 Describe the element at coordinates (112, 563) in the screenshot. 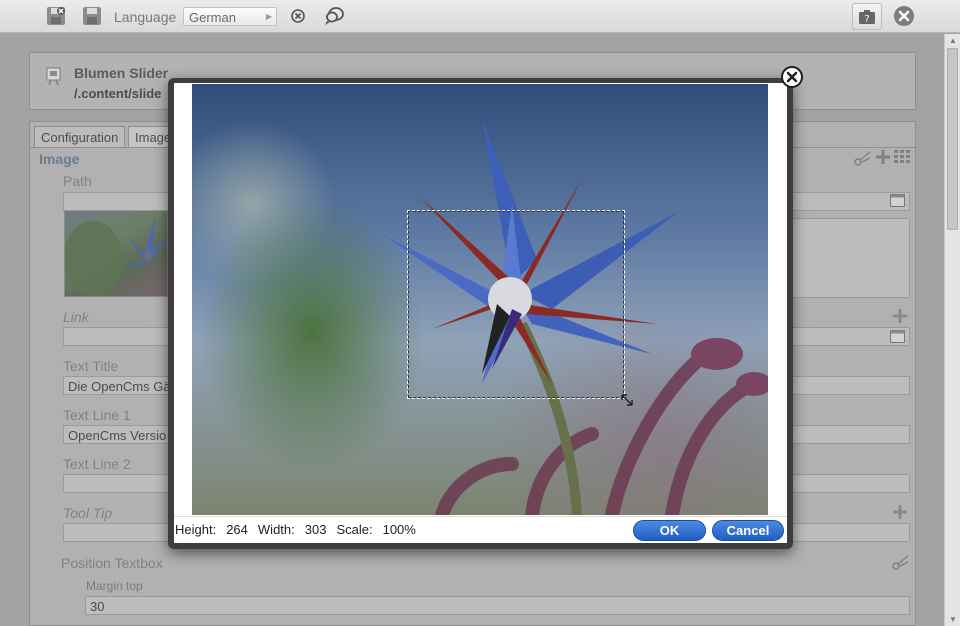

I see `position-textbox-label: Position Textbox` at that location.